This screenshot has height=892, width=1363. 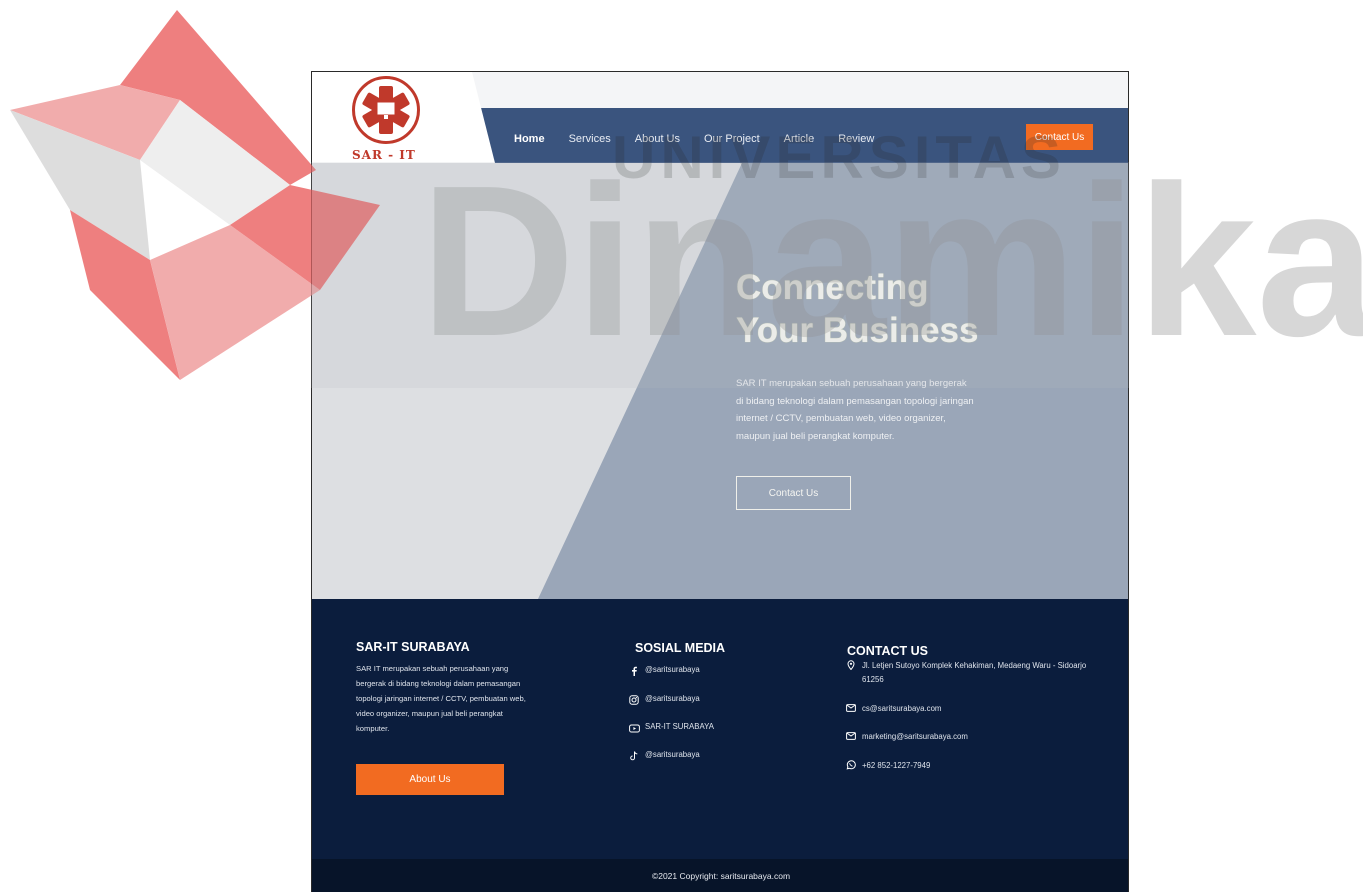 I want to click on nav-item-review: Review, so click(x=856, y=141).